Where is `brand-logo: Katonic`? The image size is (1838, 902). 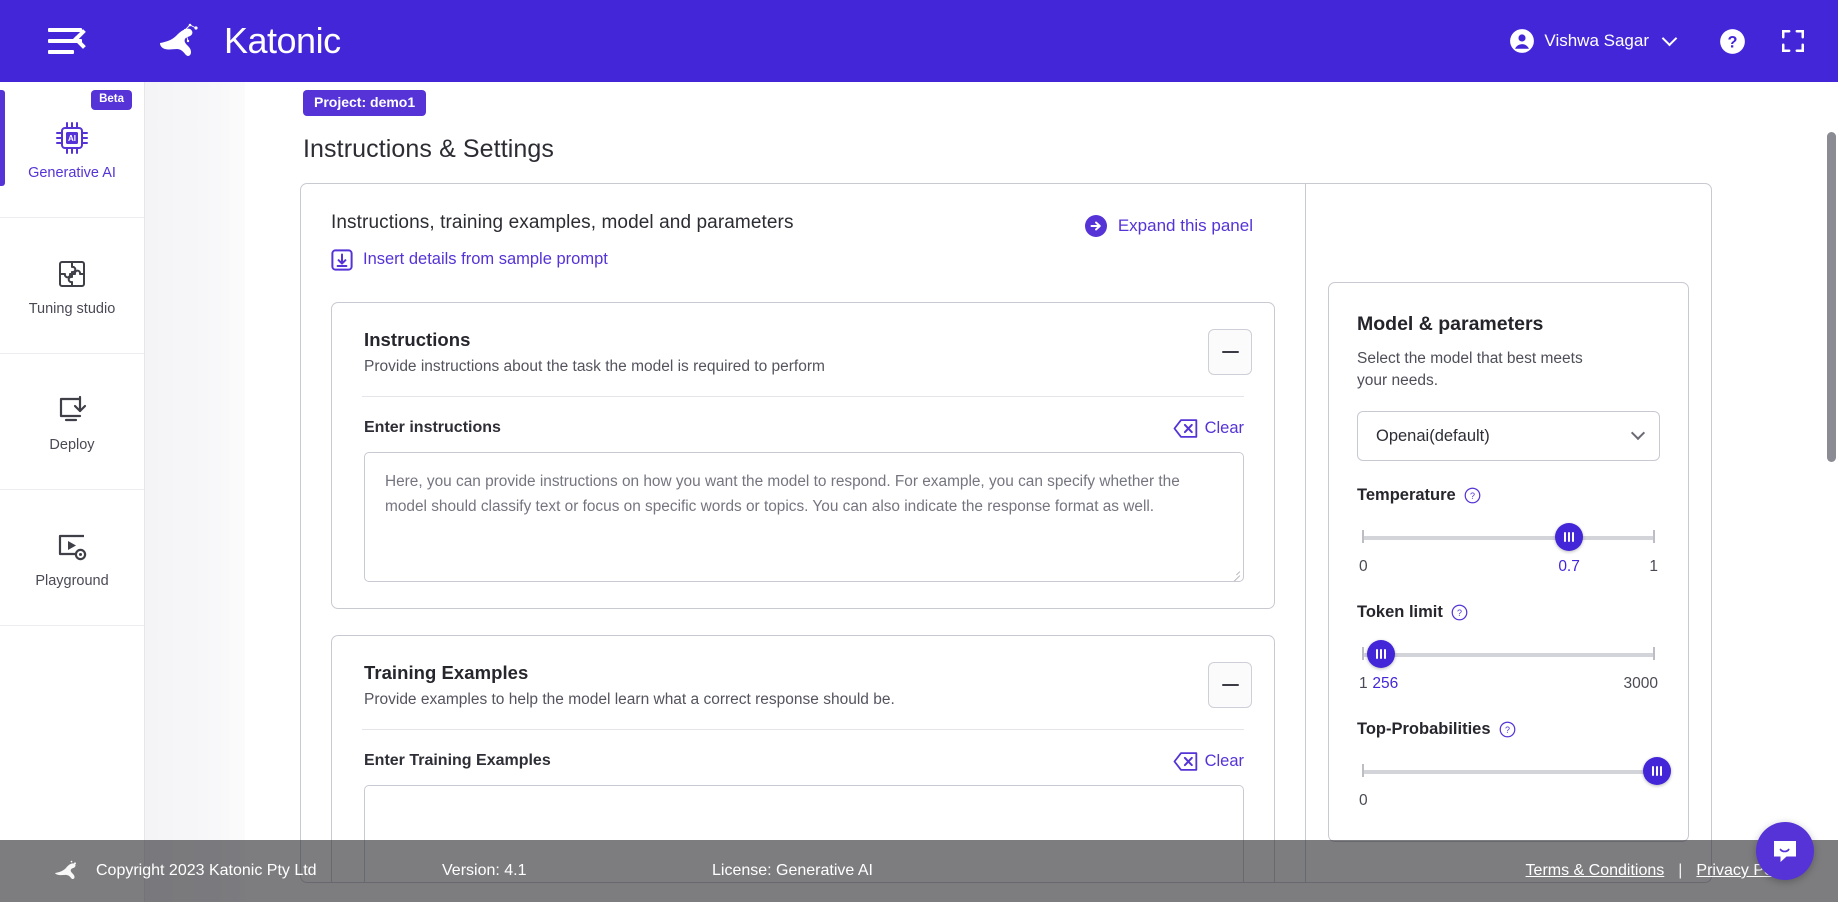
brand-logo: Katonic is located at coordinates (246, 41).